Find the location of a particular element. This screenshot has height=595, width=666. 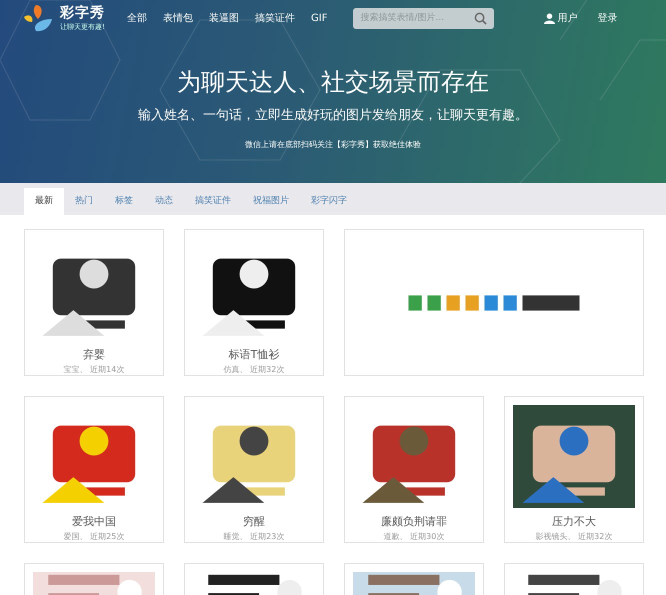

category-tab: 搞笑证件 is located at coordinates (213, 201).